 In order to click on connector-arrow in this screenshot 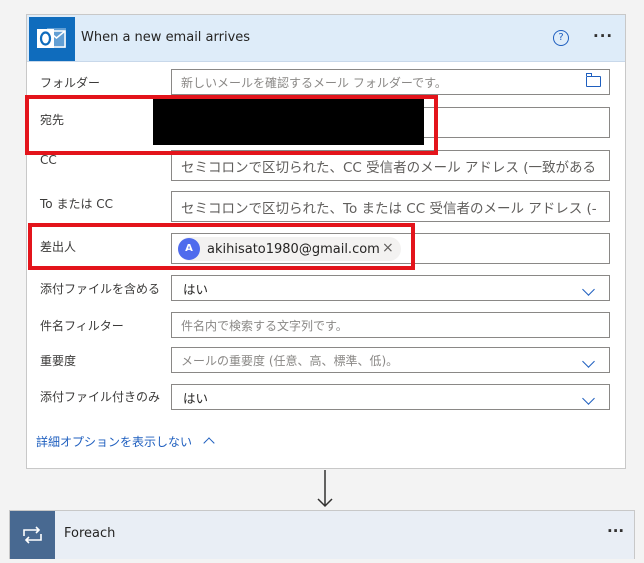, I will do `click(325, 489)`.